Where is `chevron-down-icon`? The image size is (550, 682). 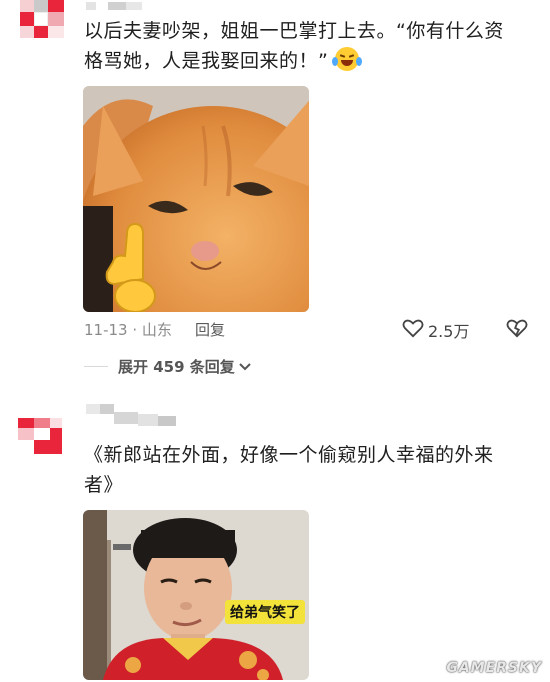 chevron-down-icon is located at coordinates (245, 367).